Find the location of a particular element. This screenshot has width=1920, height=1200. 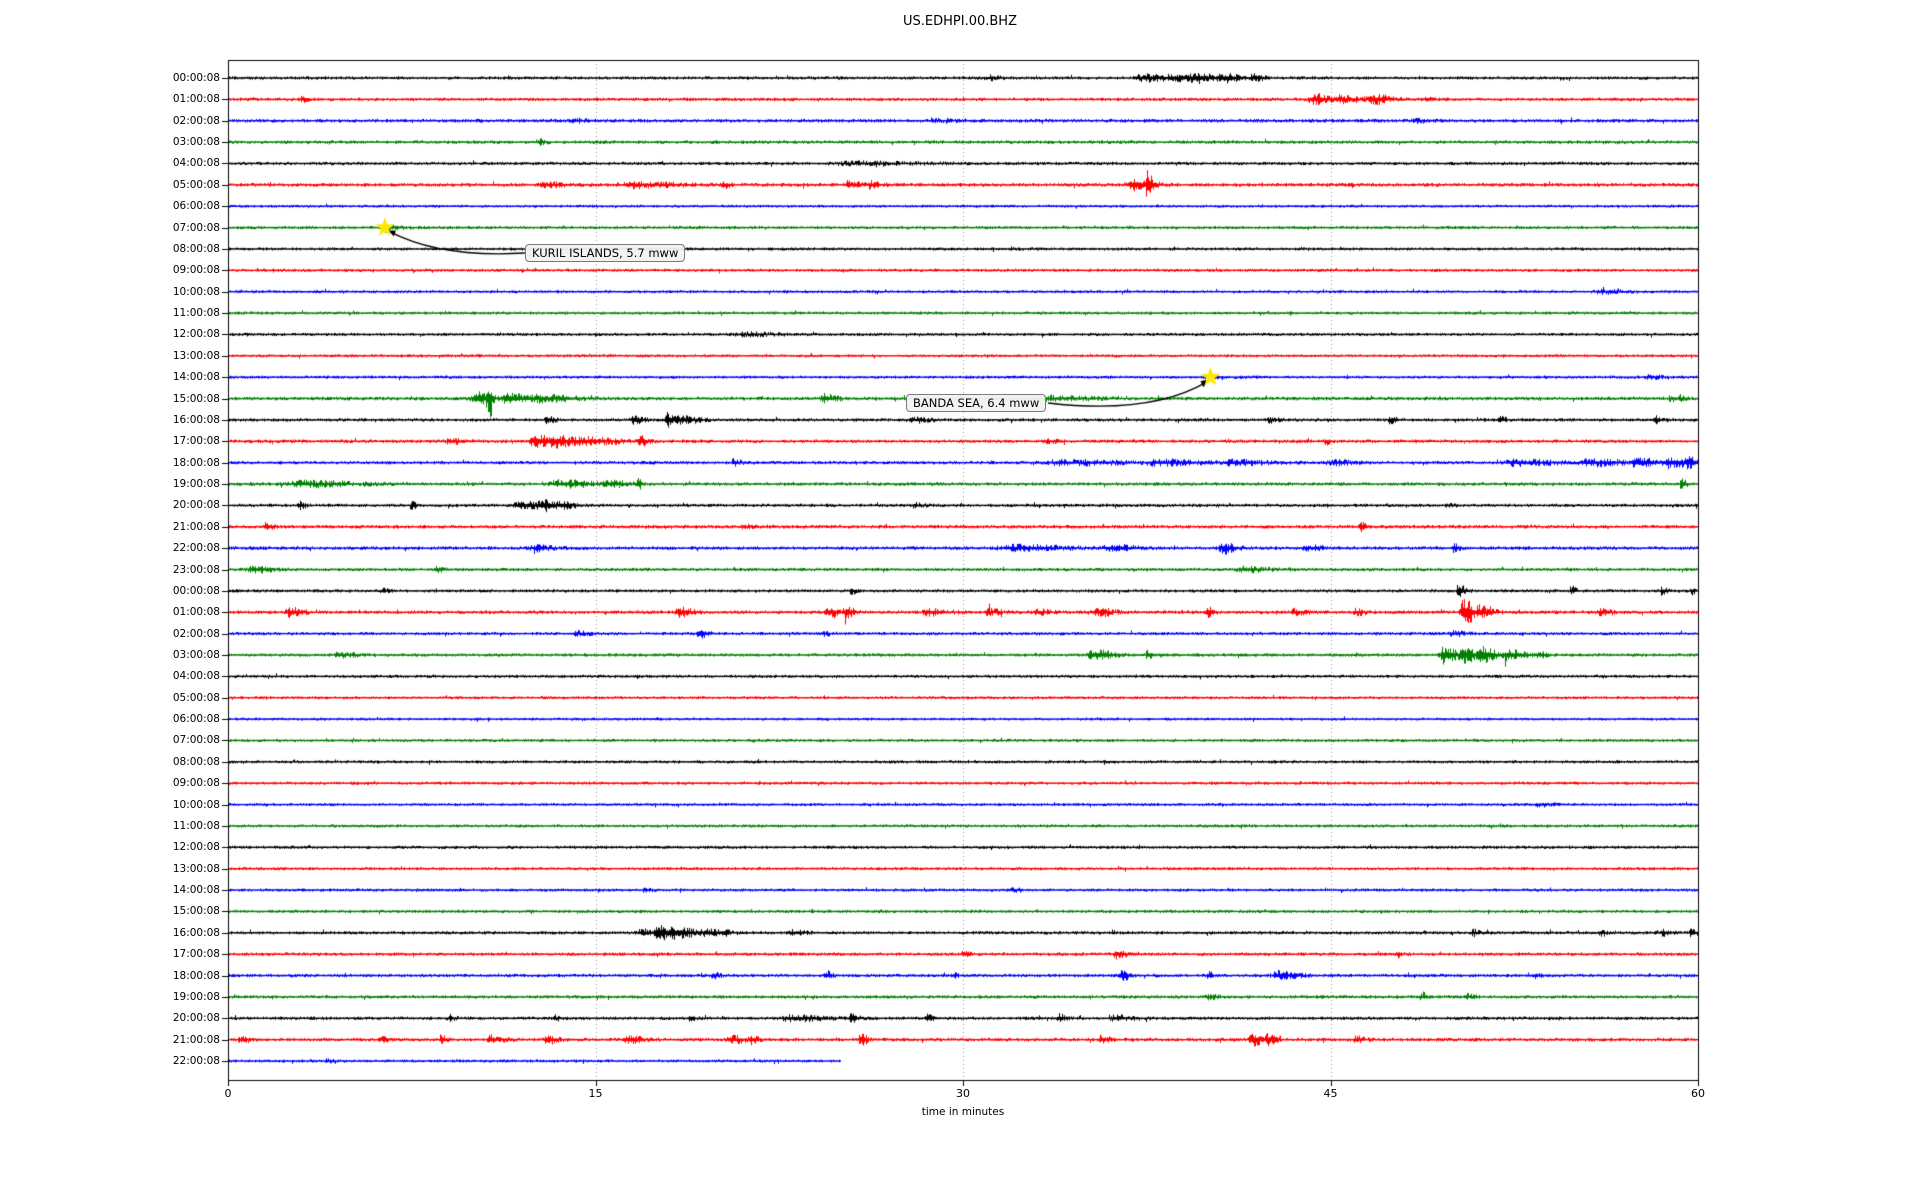

figure-title: US.EDHPI.00.BHZ is located at coordinates (960, 21).